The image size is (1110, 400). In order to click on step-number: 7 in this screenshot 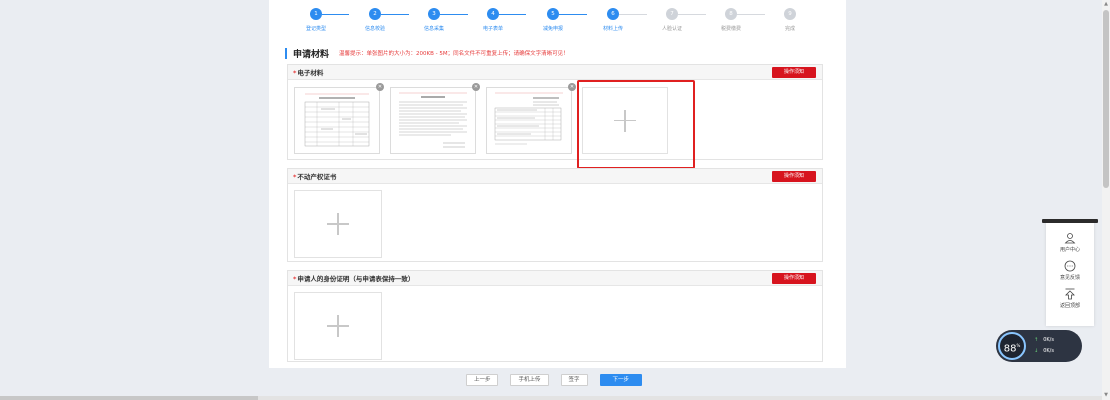, I will do `click(672, 14)`.